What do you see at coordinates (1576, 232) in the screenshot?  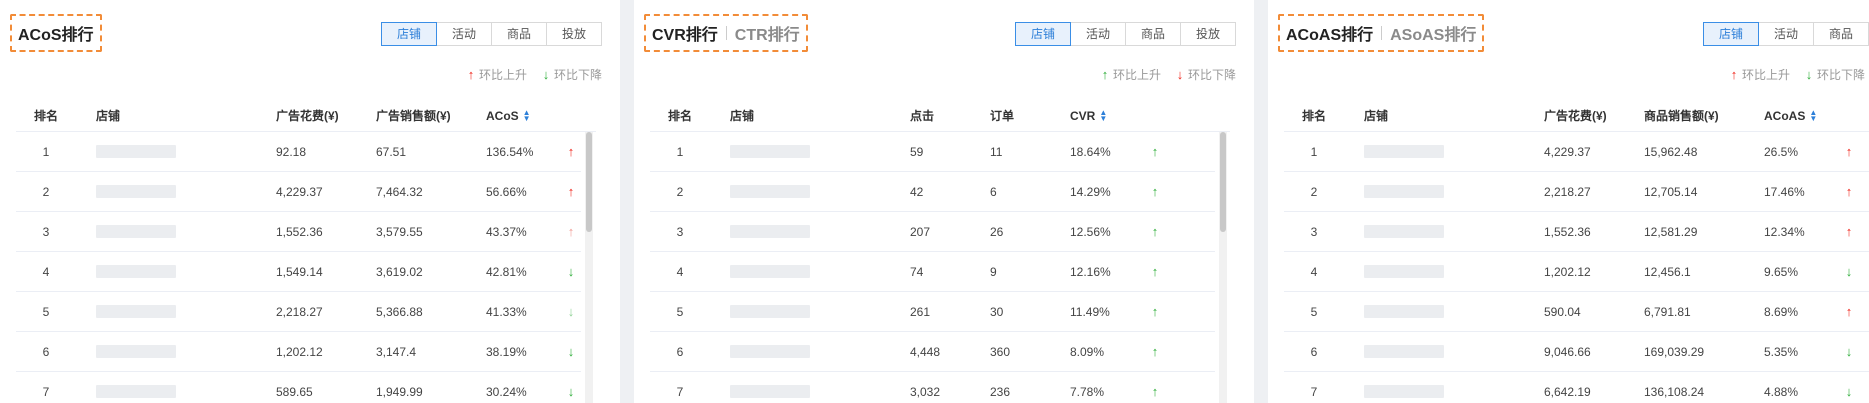 I see `table-row: 3 1,552.36 12,581.29 12.34% ↑` at bounding box center [1576, 232].